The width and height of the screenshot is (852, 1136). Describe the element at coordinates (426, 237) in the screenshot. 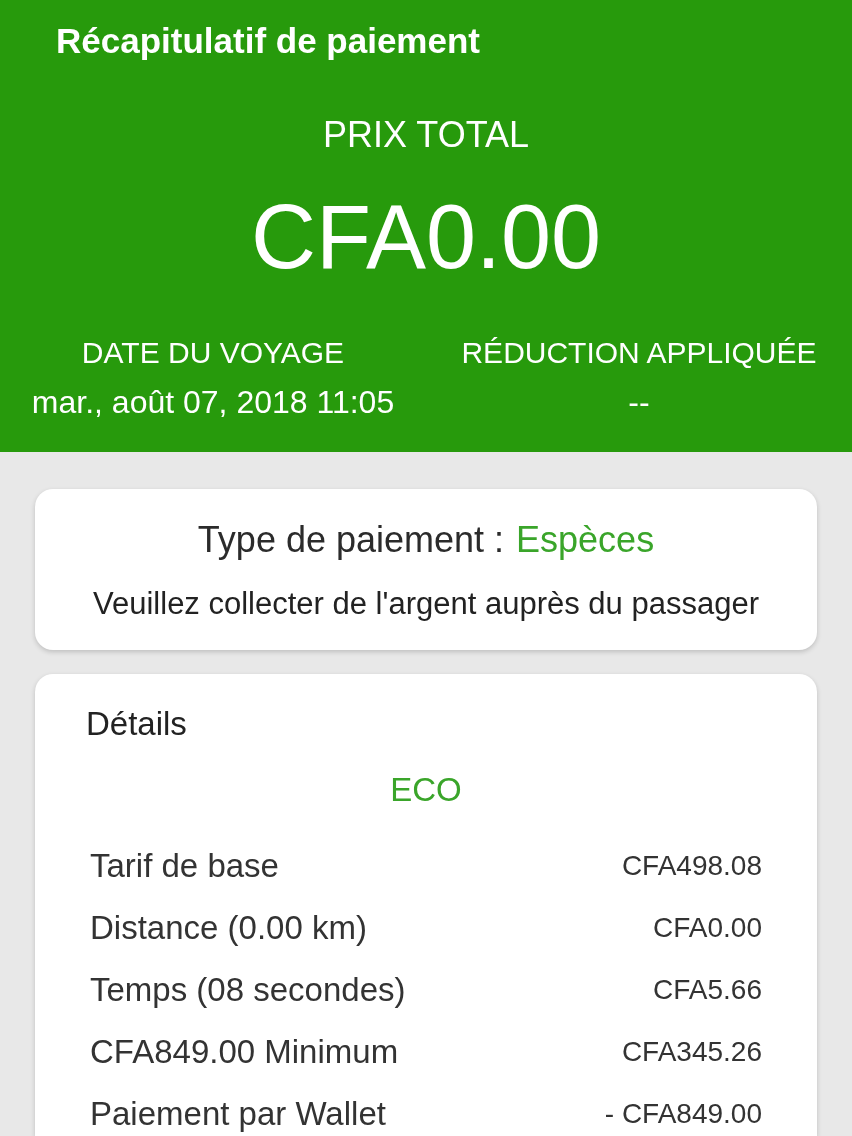

I see `total-price-amount: CFA0.00` at that location.